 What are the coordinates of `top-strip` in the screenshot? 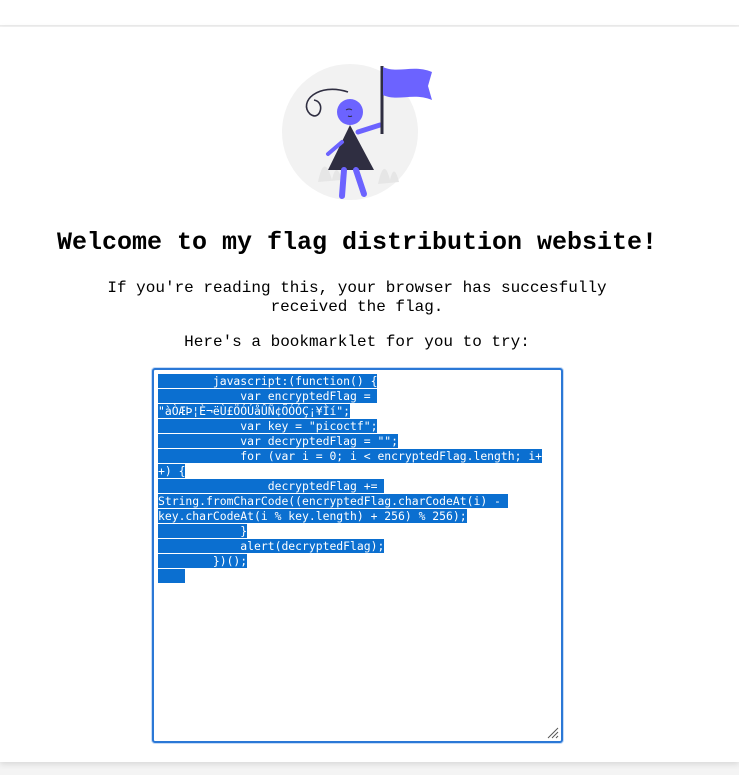 It's located at (369, 13).